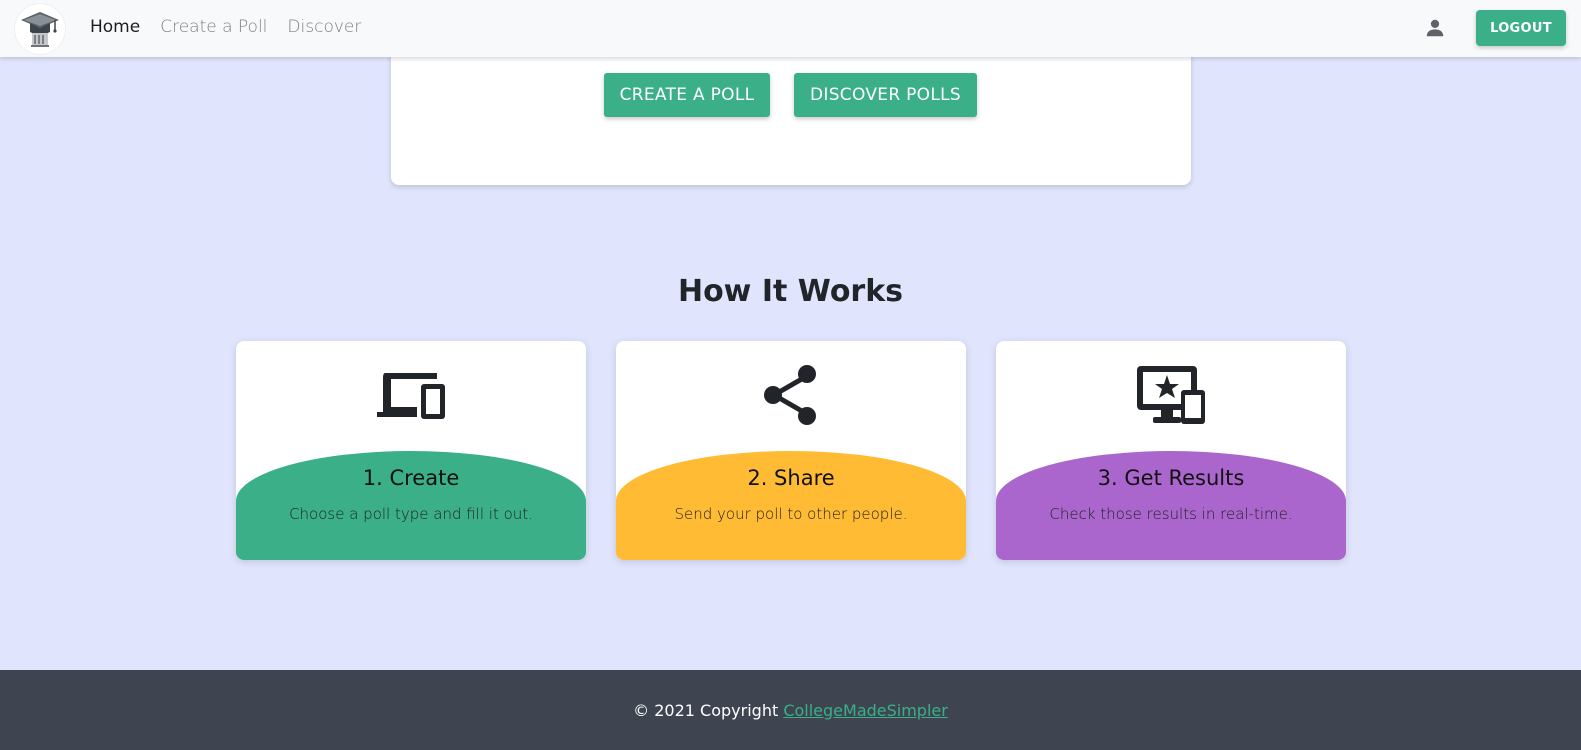  I want to click on hero-card: CREATE A POLL DISCOVER POLLS, so click(791, 112).